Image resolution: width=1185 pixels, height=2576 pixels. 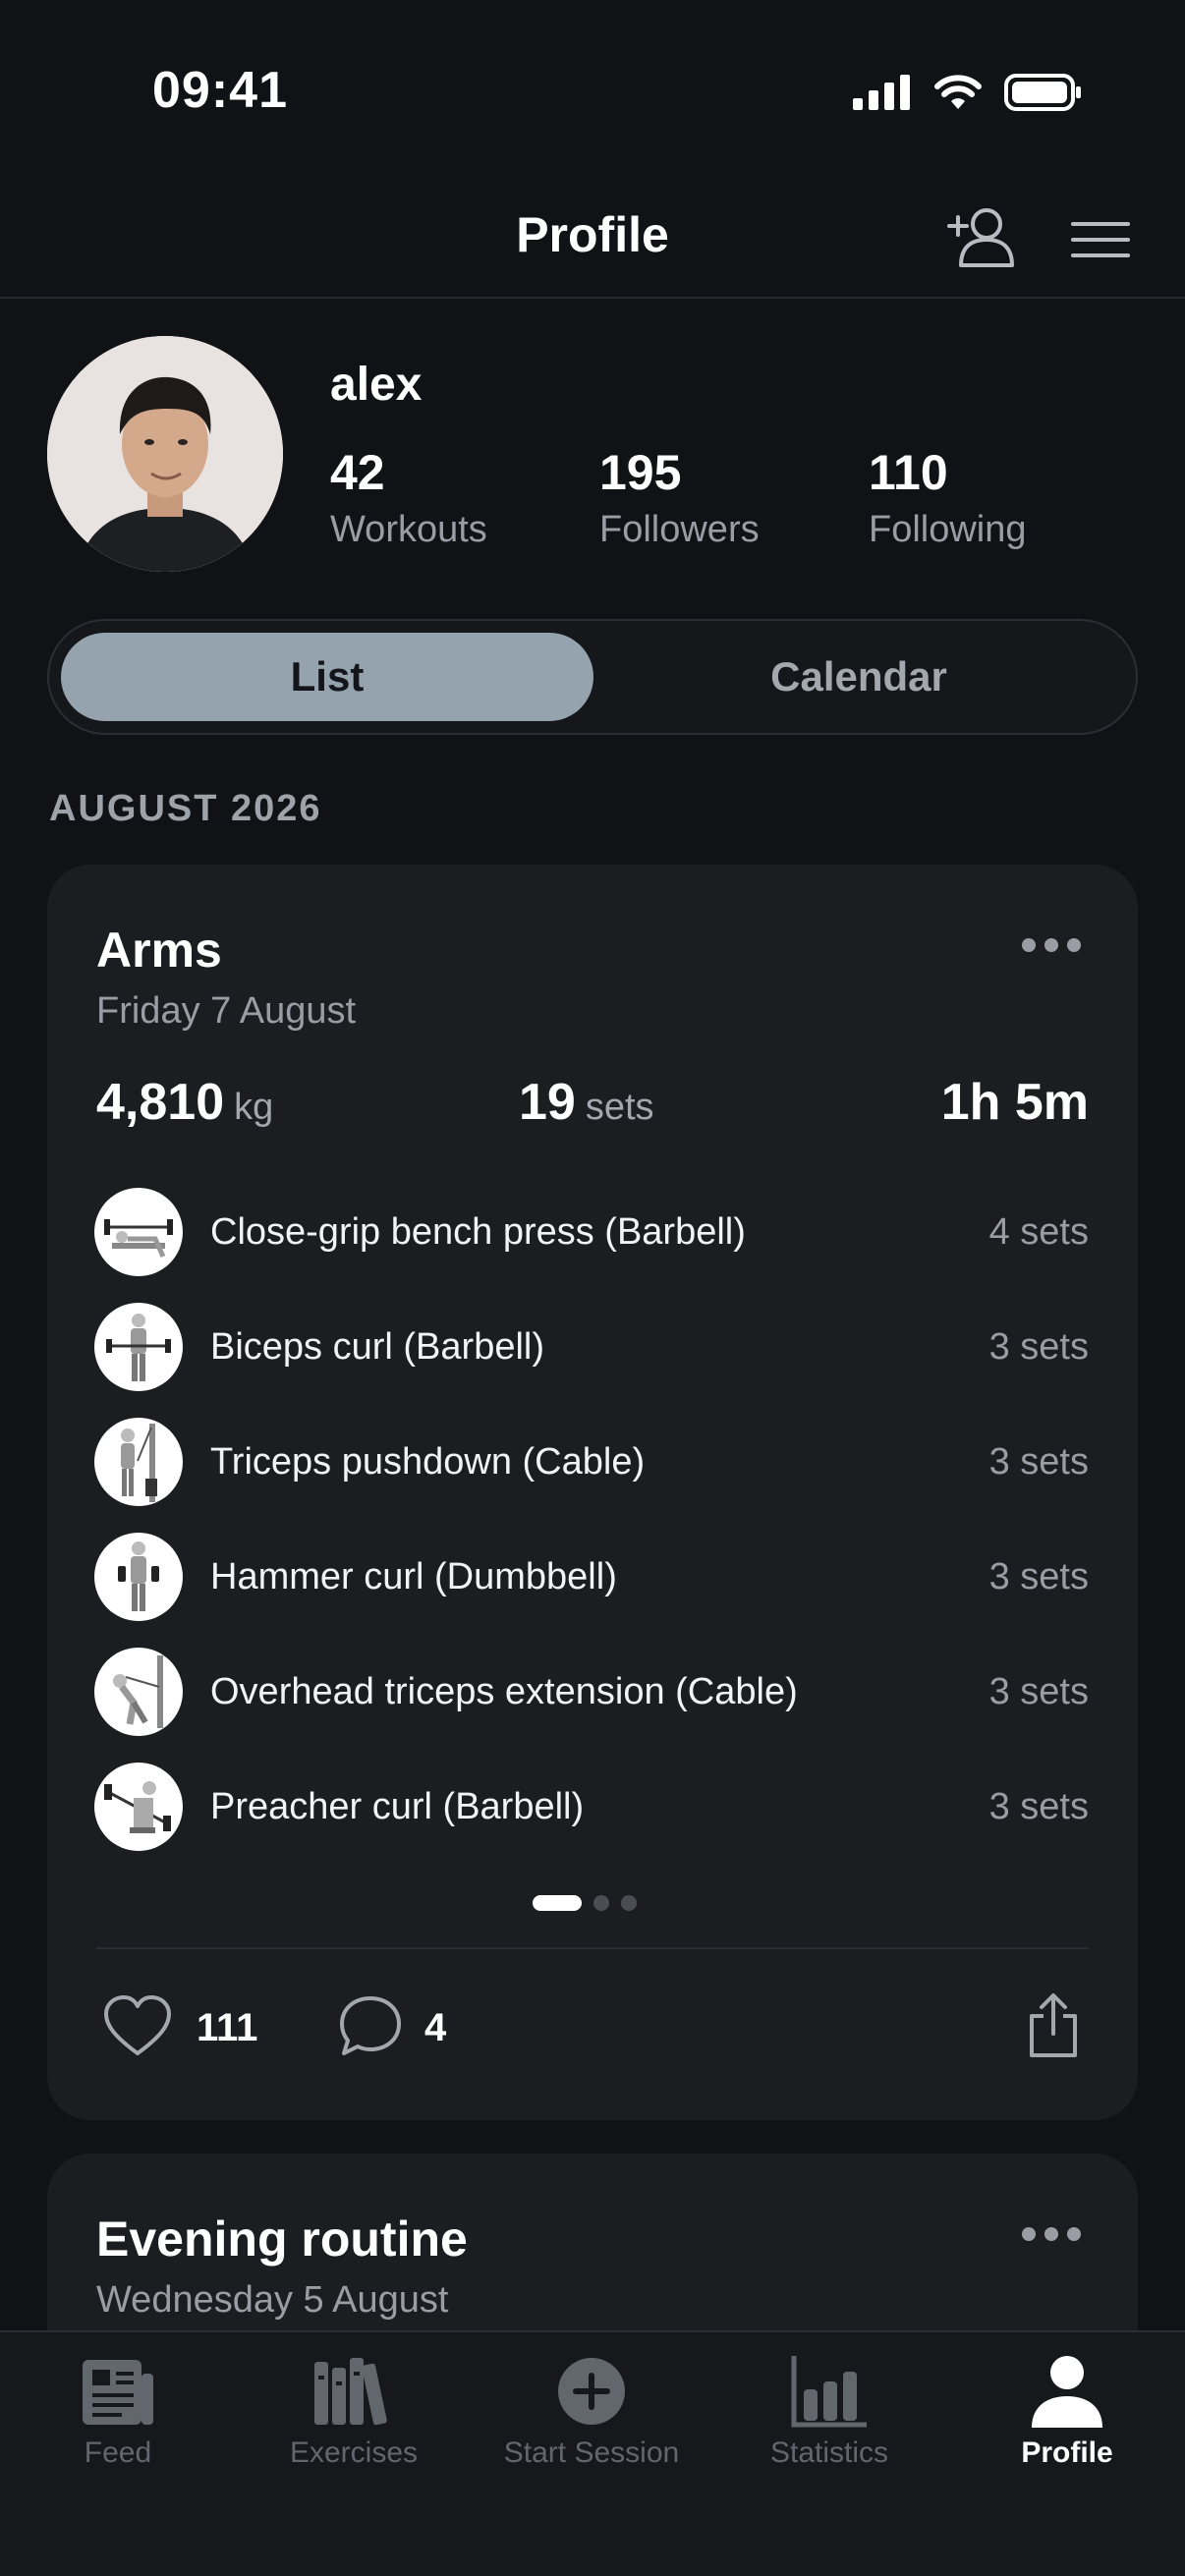 I want to click on tab-label: Feed, so click(x=118, y=2452).